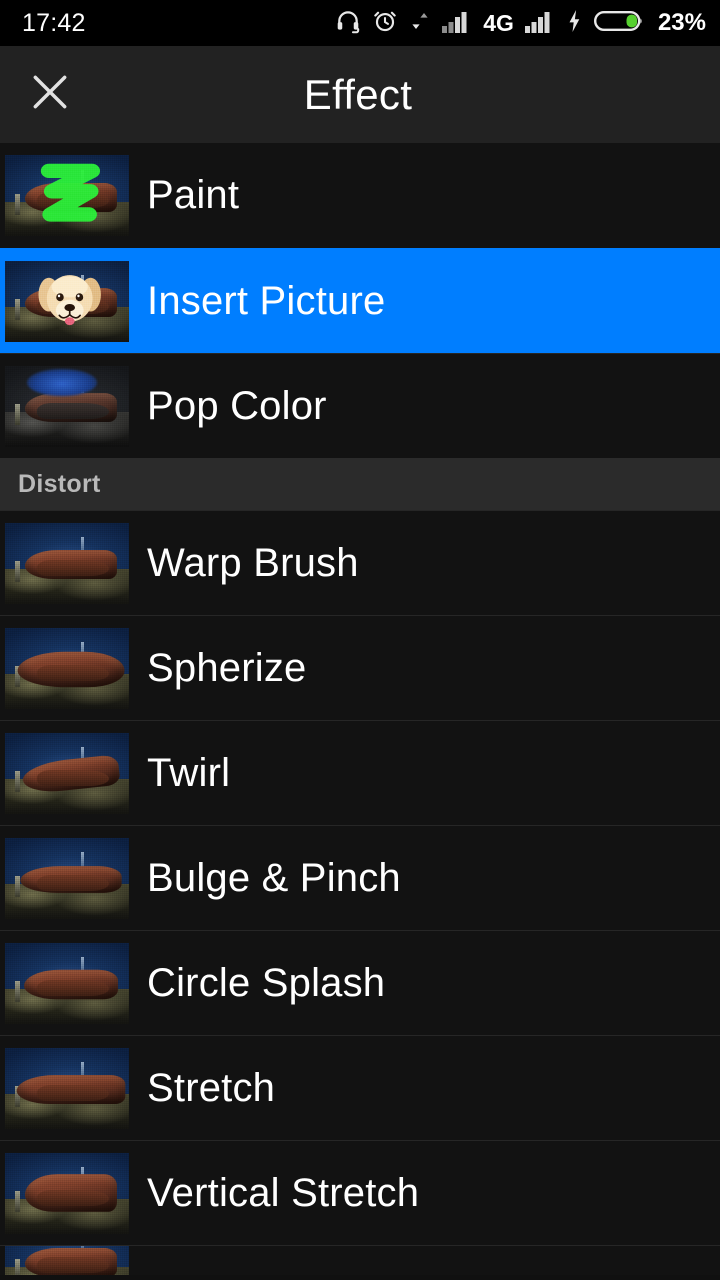  I want to click on effect-label: Spherize, so click(227, 667).